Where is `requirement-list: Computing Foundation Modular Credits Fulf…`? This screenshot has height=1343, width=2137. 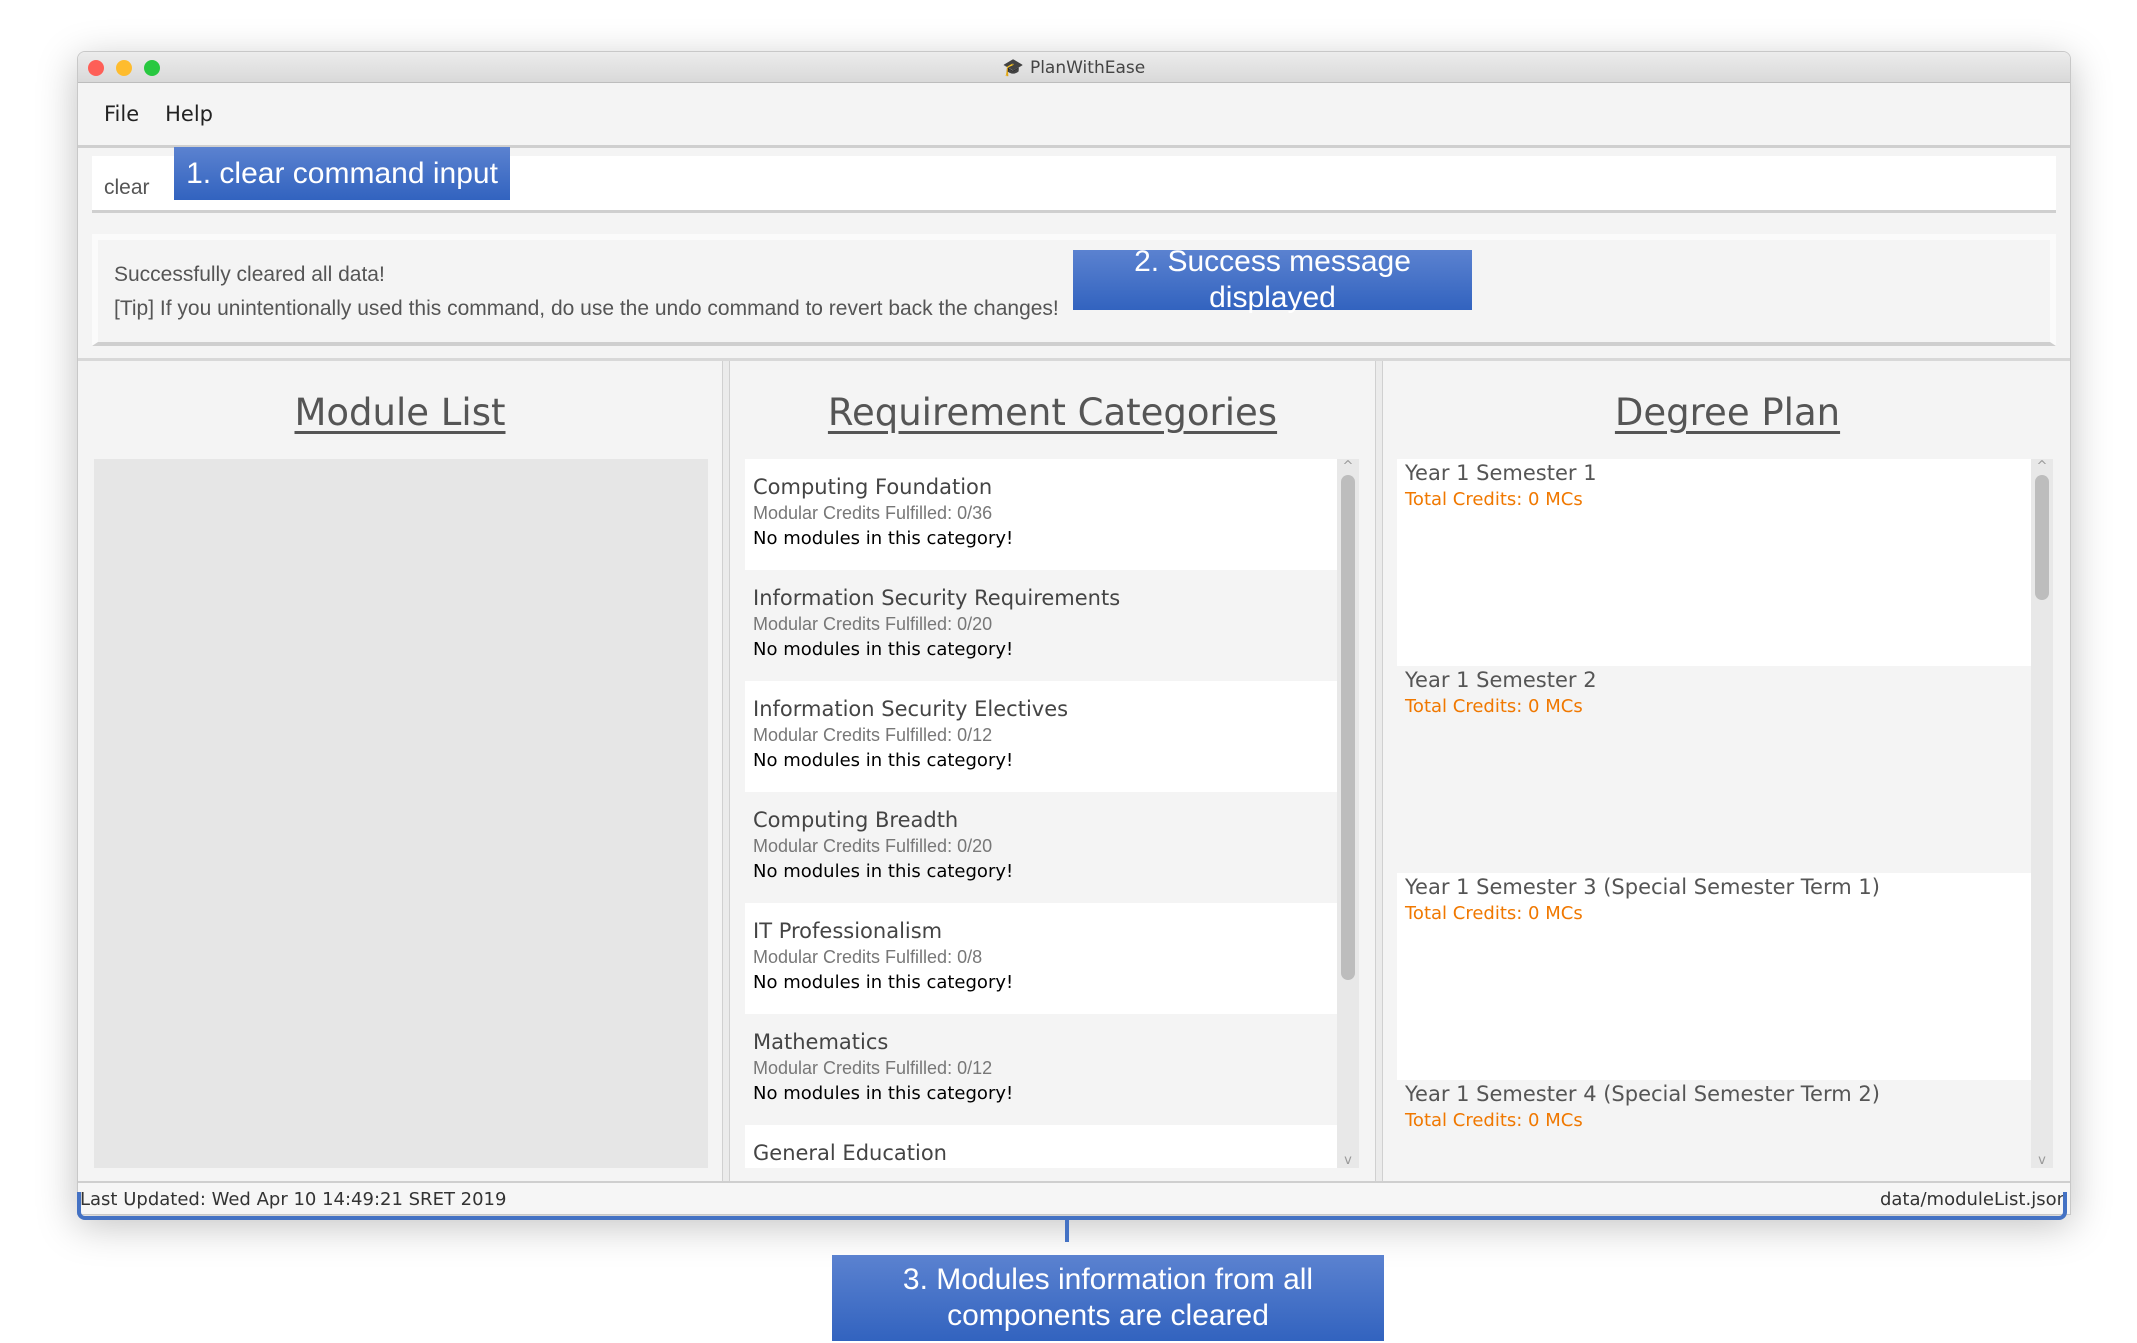 requirement-list: Computing Foundation Modular Credits Fulf… is located at coordinates (1041, 813).